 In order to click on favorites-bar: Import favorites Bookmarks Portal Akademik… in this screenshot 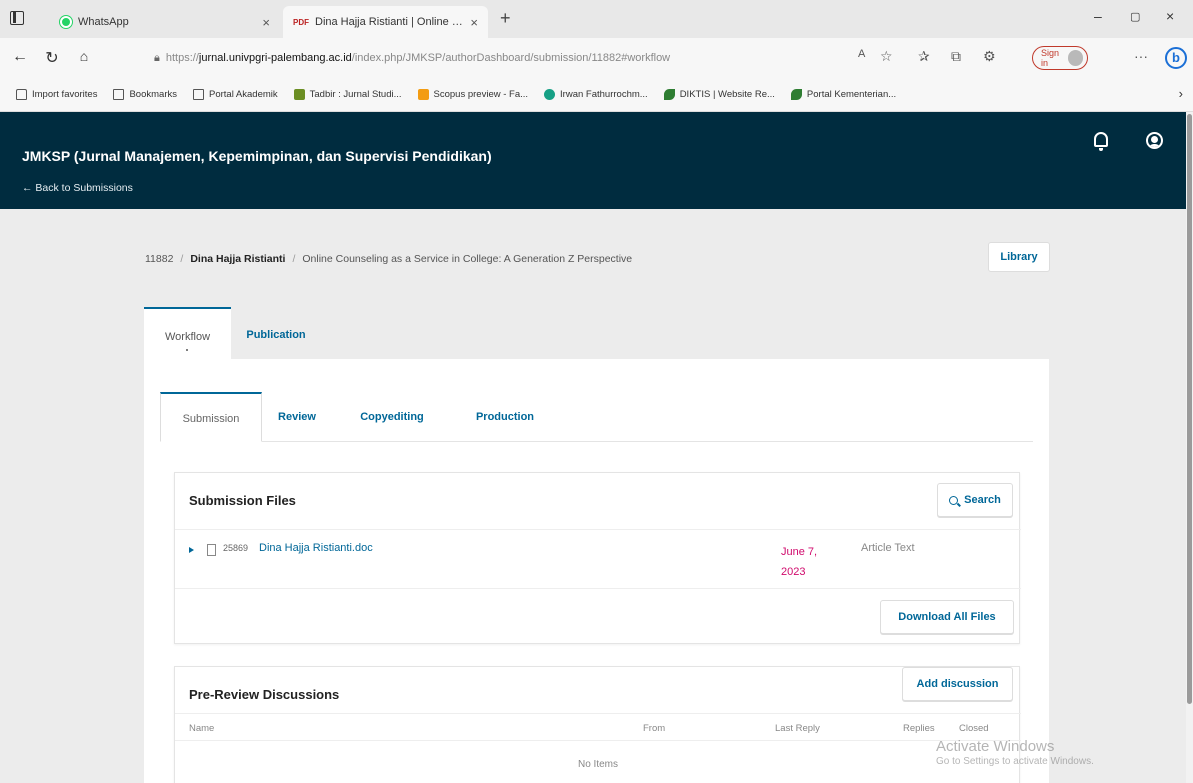, I will do `click(596, 95)`.